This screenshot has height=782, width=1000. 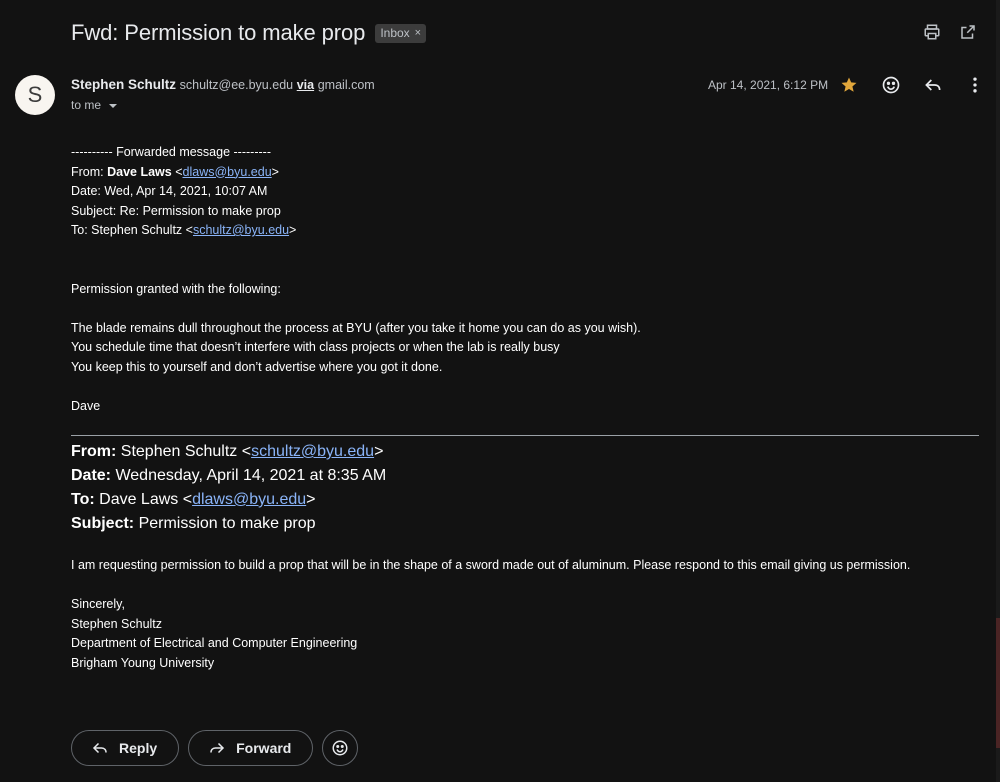 What do you see at coordinates (143, 662) in the screenshot?
I see `signature-line: Brigham Young University` at bounding box center [143, 662].